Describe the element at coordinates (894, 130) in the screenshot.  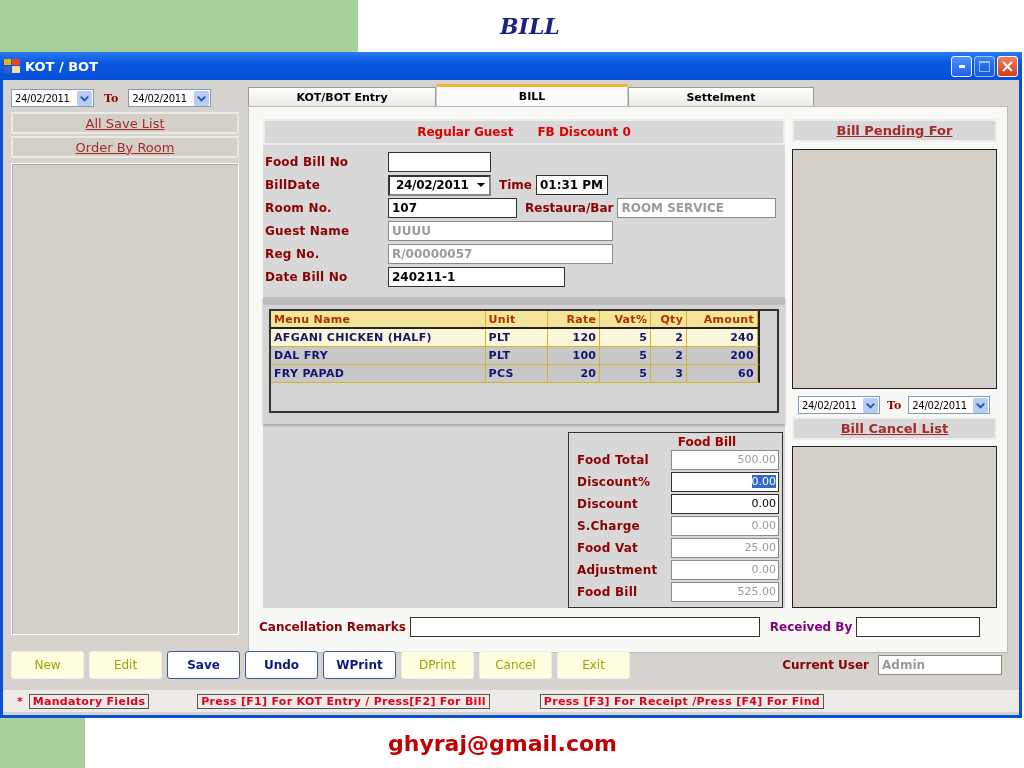
I see `panel-title: Bill Pending For` at that location.